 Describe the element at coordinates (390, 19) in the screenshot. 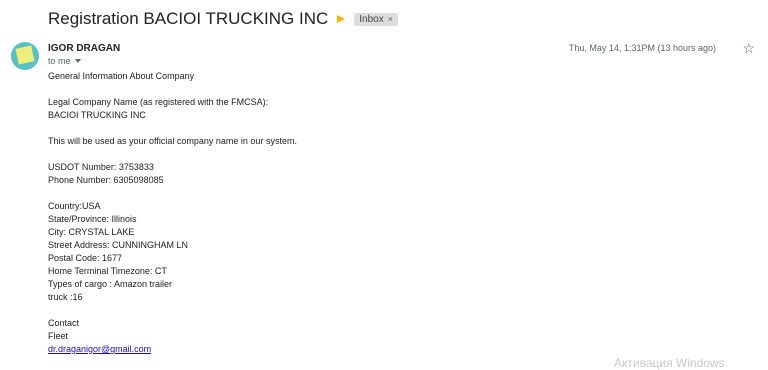

I see `remove-label-icon: ×` at that location.